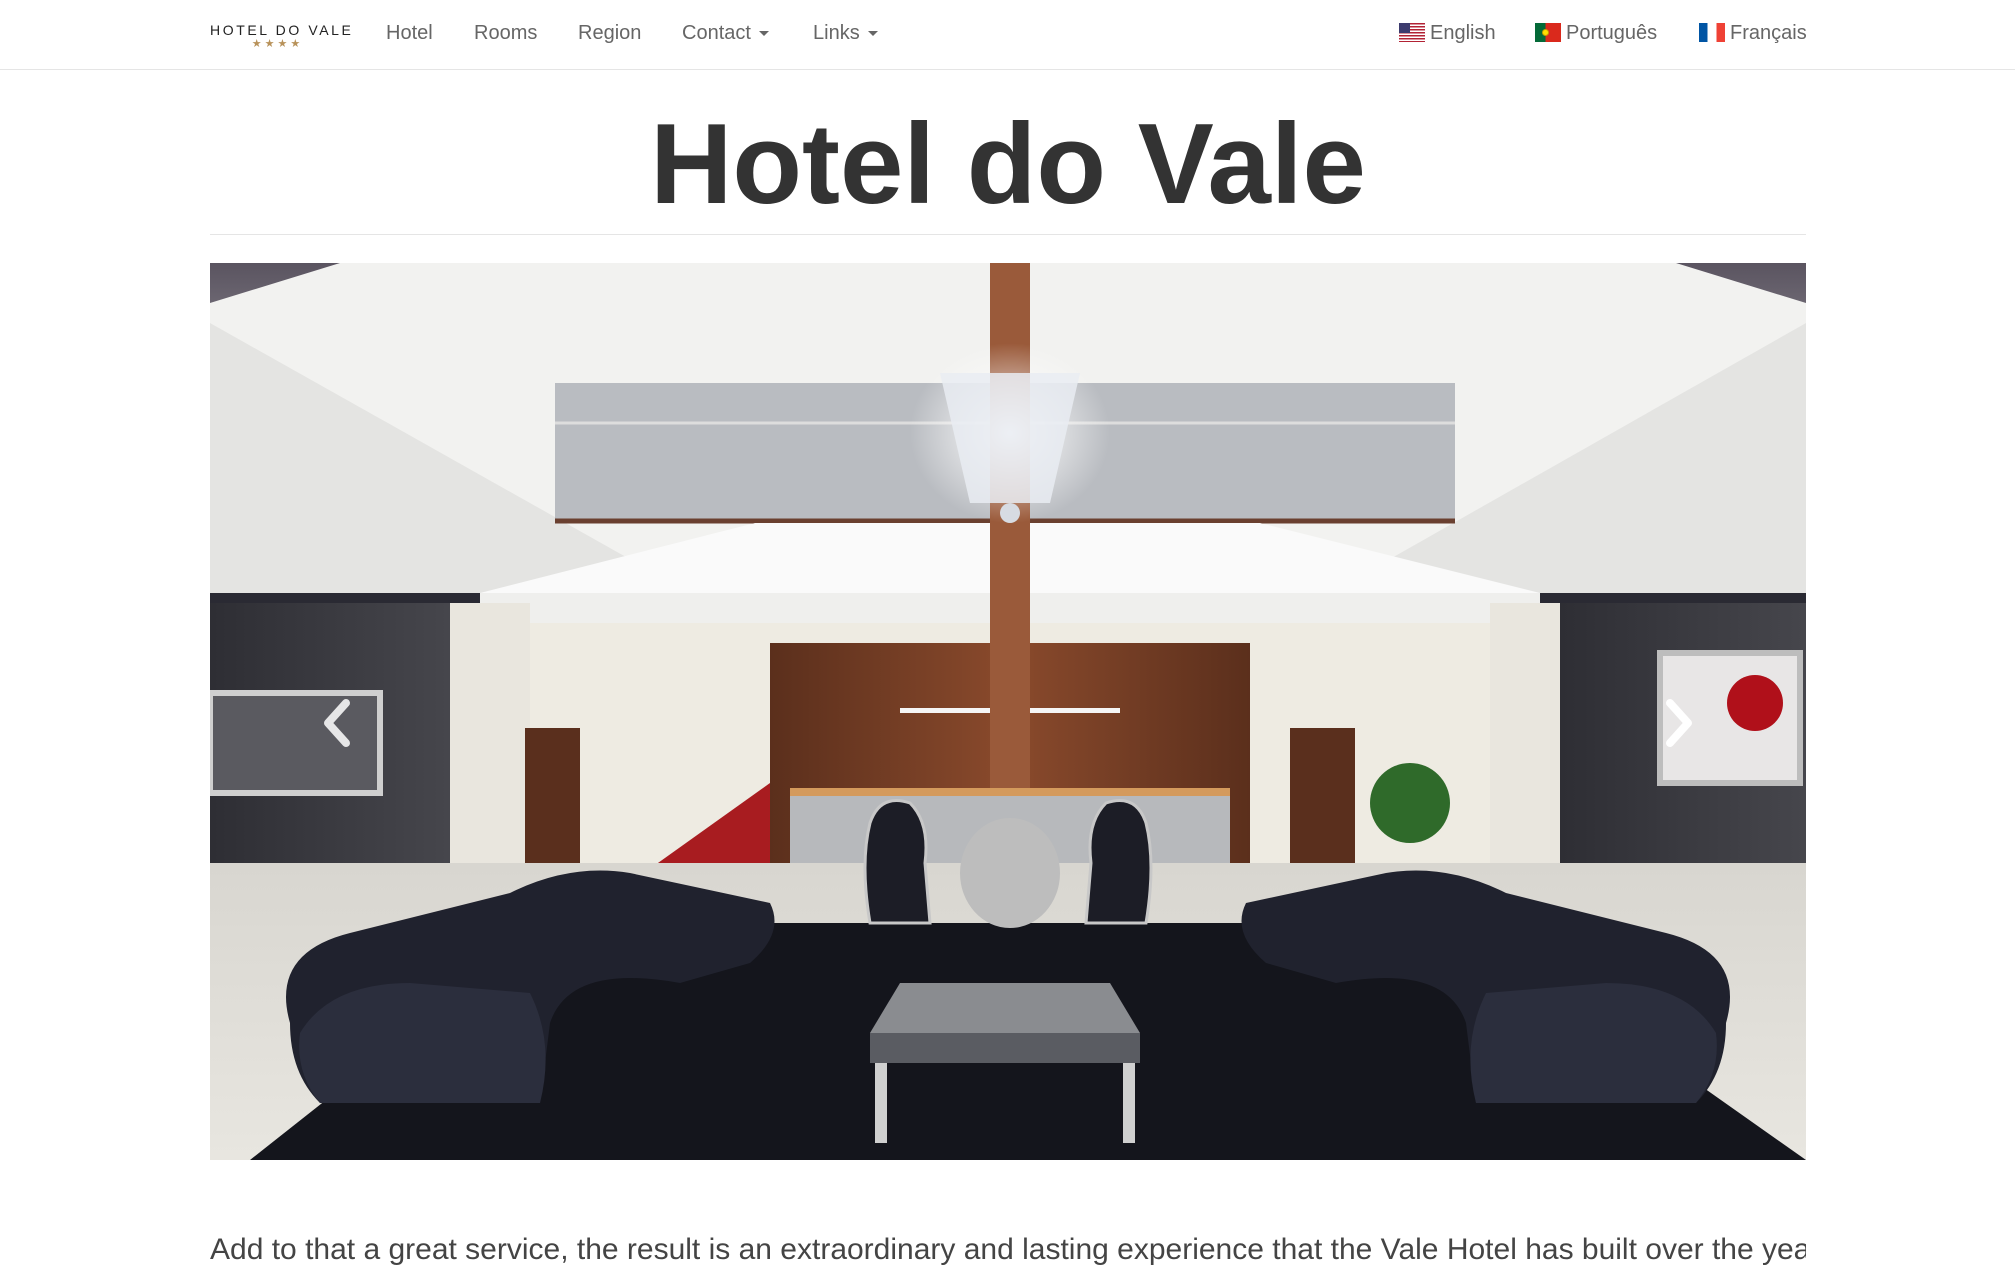  I want to click on nav-item-hotel: Hotel, so click(409, 33).